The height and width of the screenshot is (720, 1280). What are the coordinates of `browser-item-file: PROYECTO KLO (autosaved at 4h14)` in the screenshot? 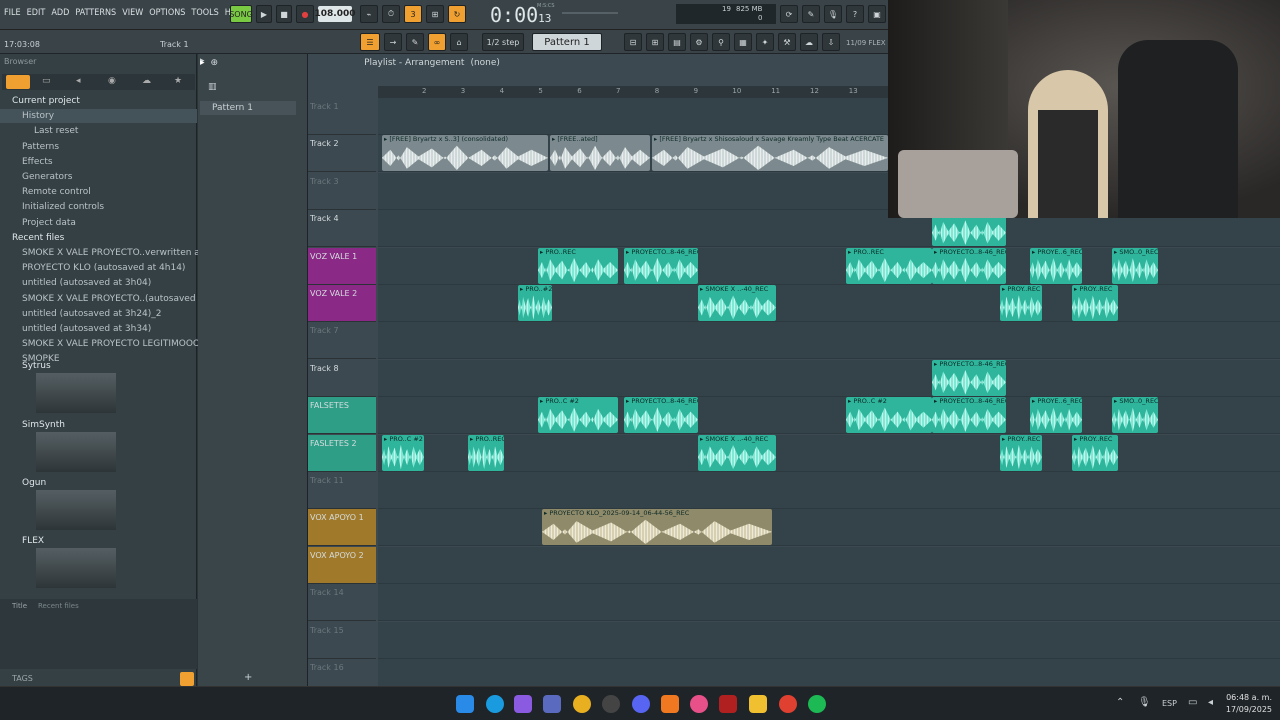 It's located at (98, 268).